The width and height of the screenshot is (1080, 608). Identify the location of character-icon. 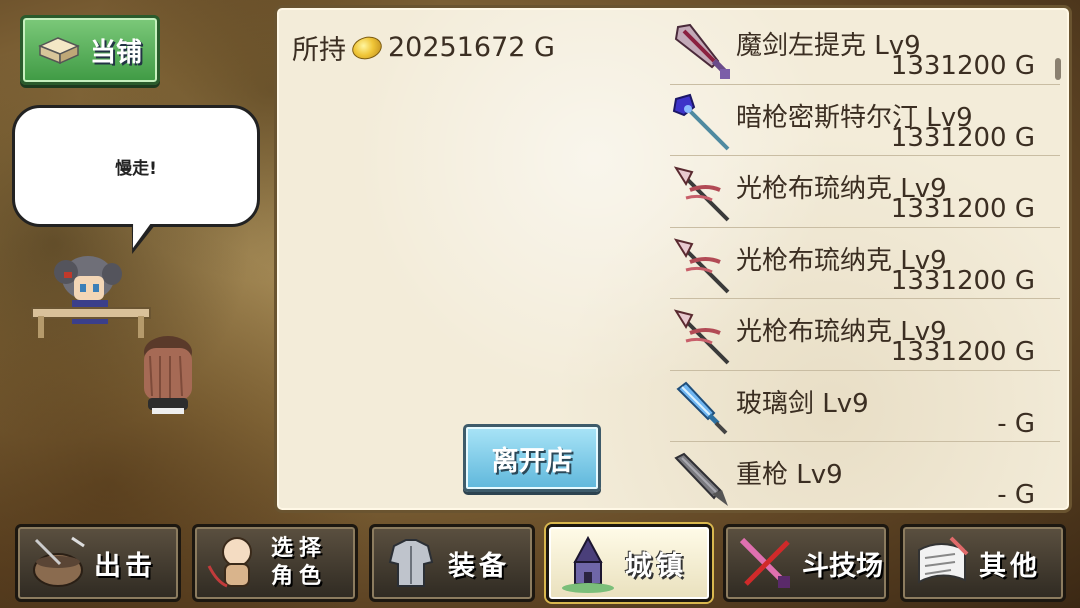
(229, 562).